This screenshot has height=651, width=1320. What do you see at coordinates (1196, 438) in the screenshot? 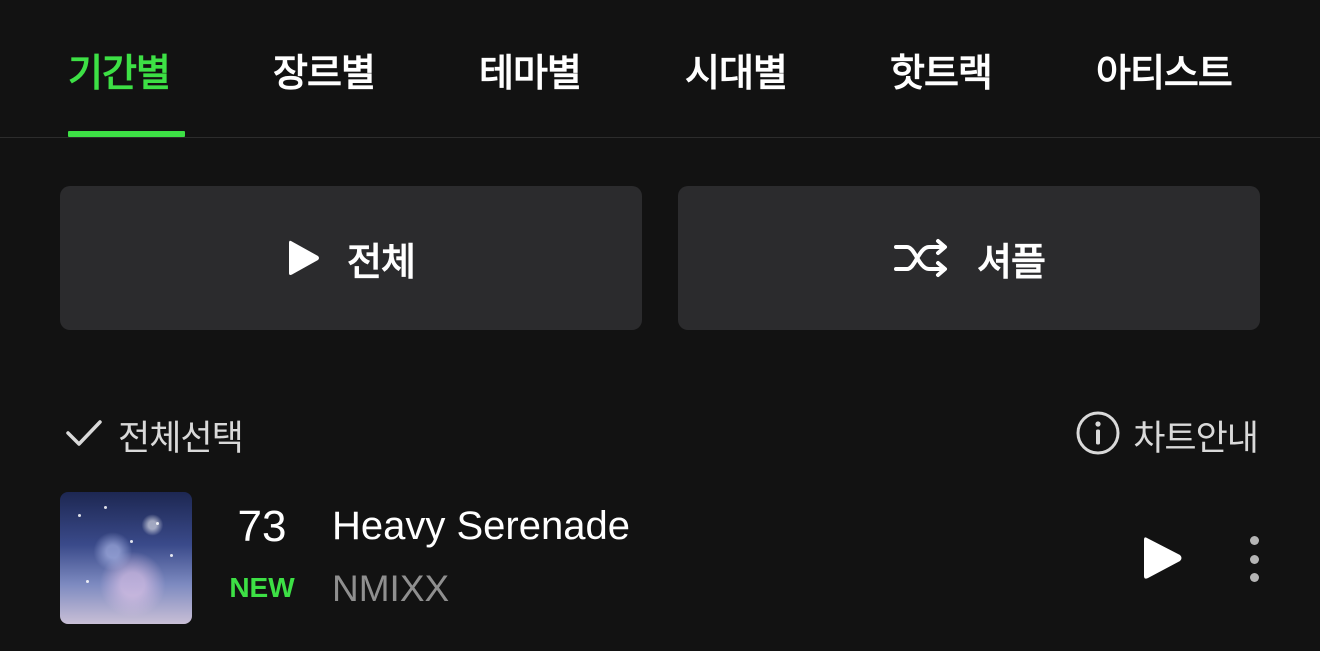
I see `chart-info-label: 차트안내` at bounding box center [1196, 438].